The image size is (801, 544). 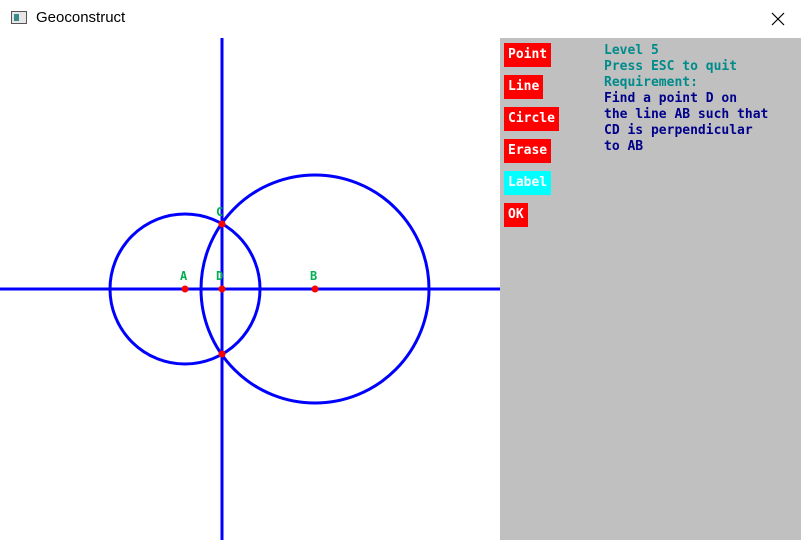 What do you see at coordinates (671, 66) in the screenshot?
I see `quit-hint: Press ESC to quit` at bounding box center [671, 66].